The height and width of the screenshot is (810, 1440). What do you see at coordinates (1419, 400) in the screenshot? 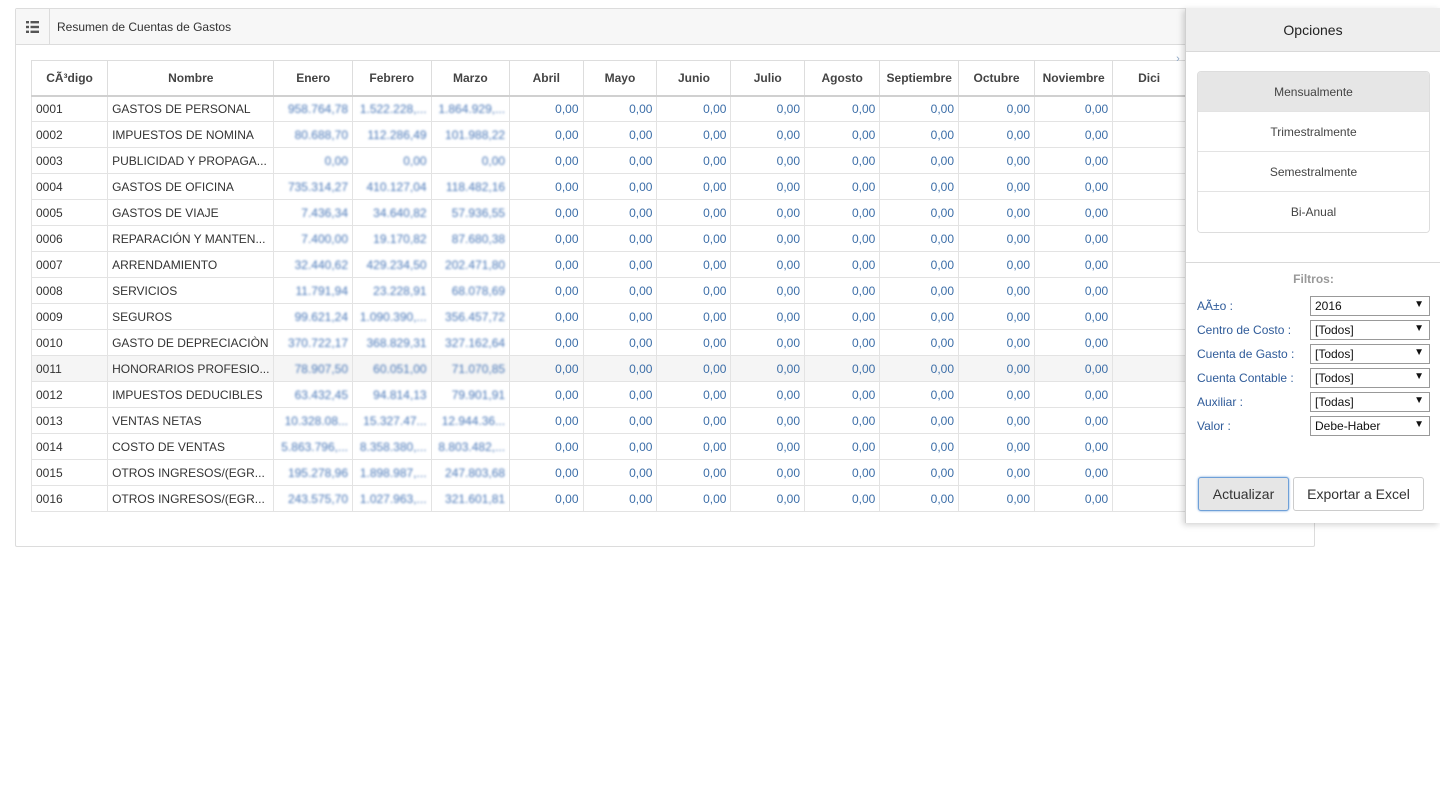
I see `caret-down-icon: ▼` at bounding box center [1419, 400].